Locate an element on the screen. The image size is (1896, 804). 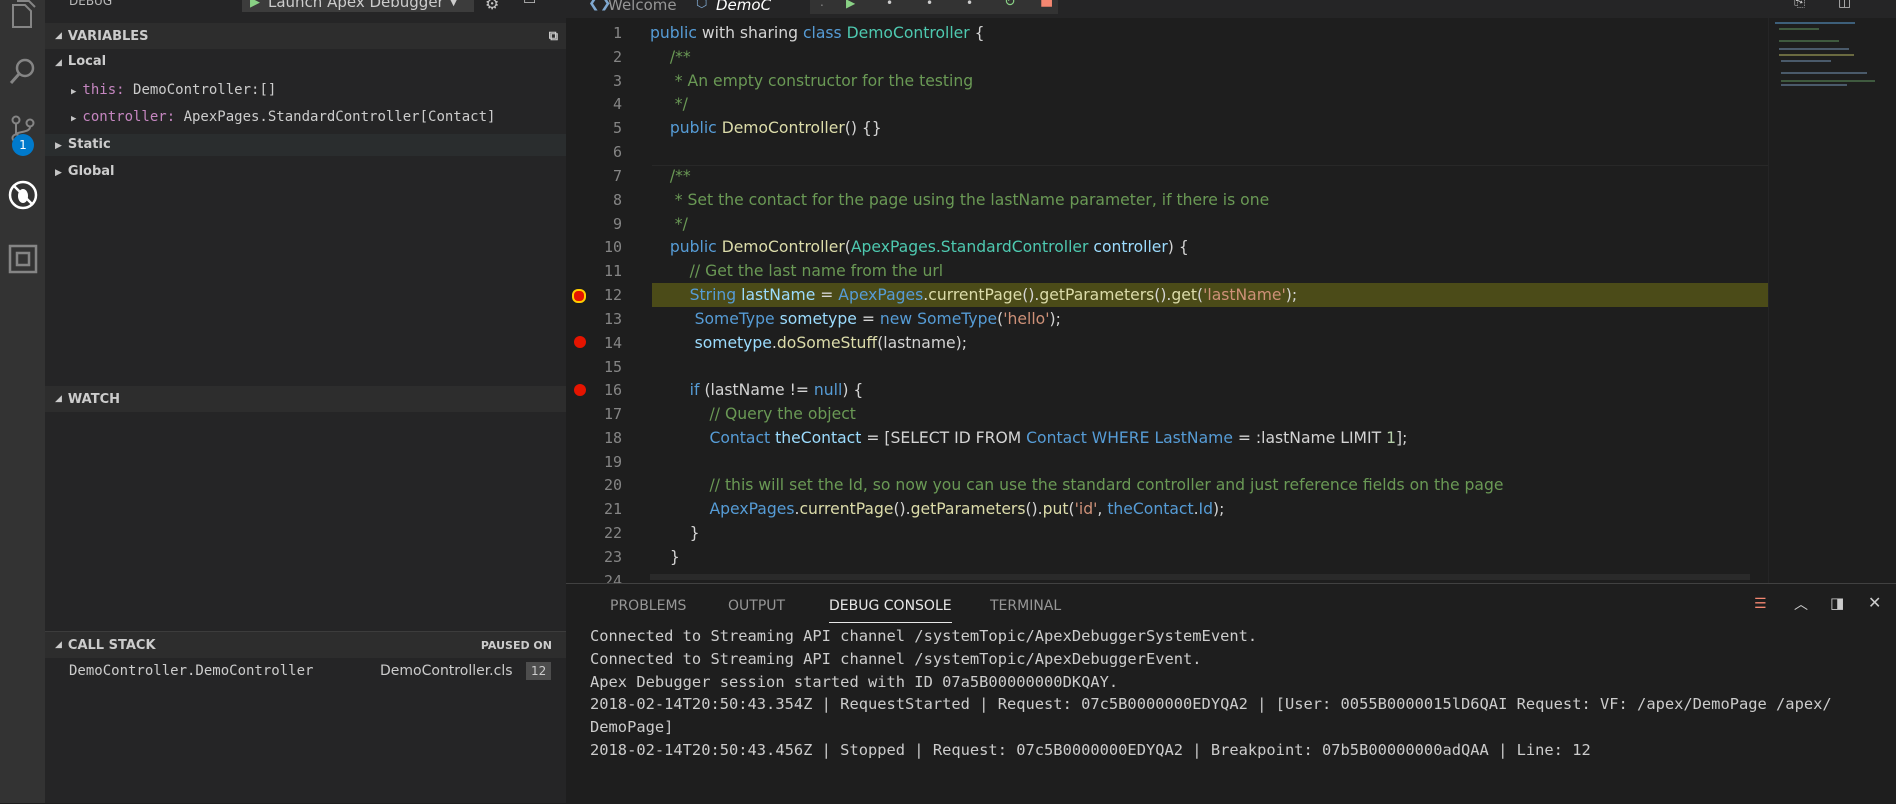
line-number: 6 is located at coordinates (617, 152).